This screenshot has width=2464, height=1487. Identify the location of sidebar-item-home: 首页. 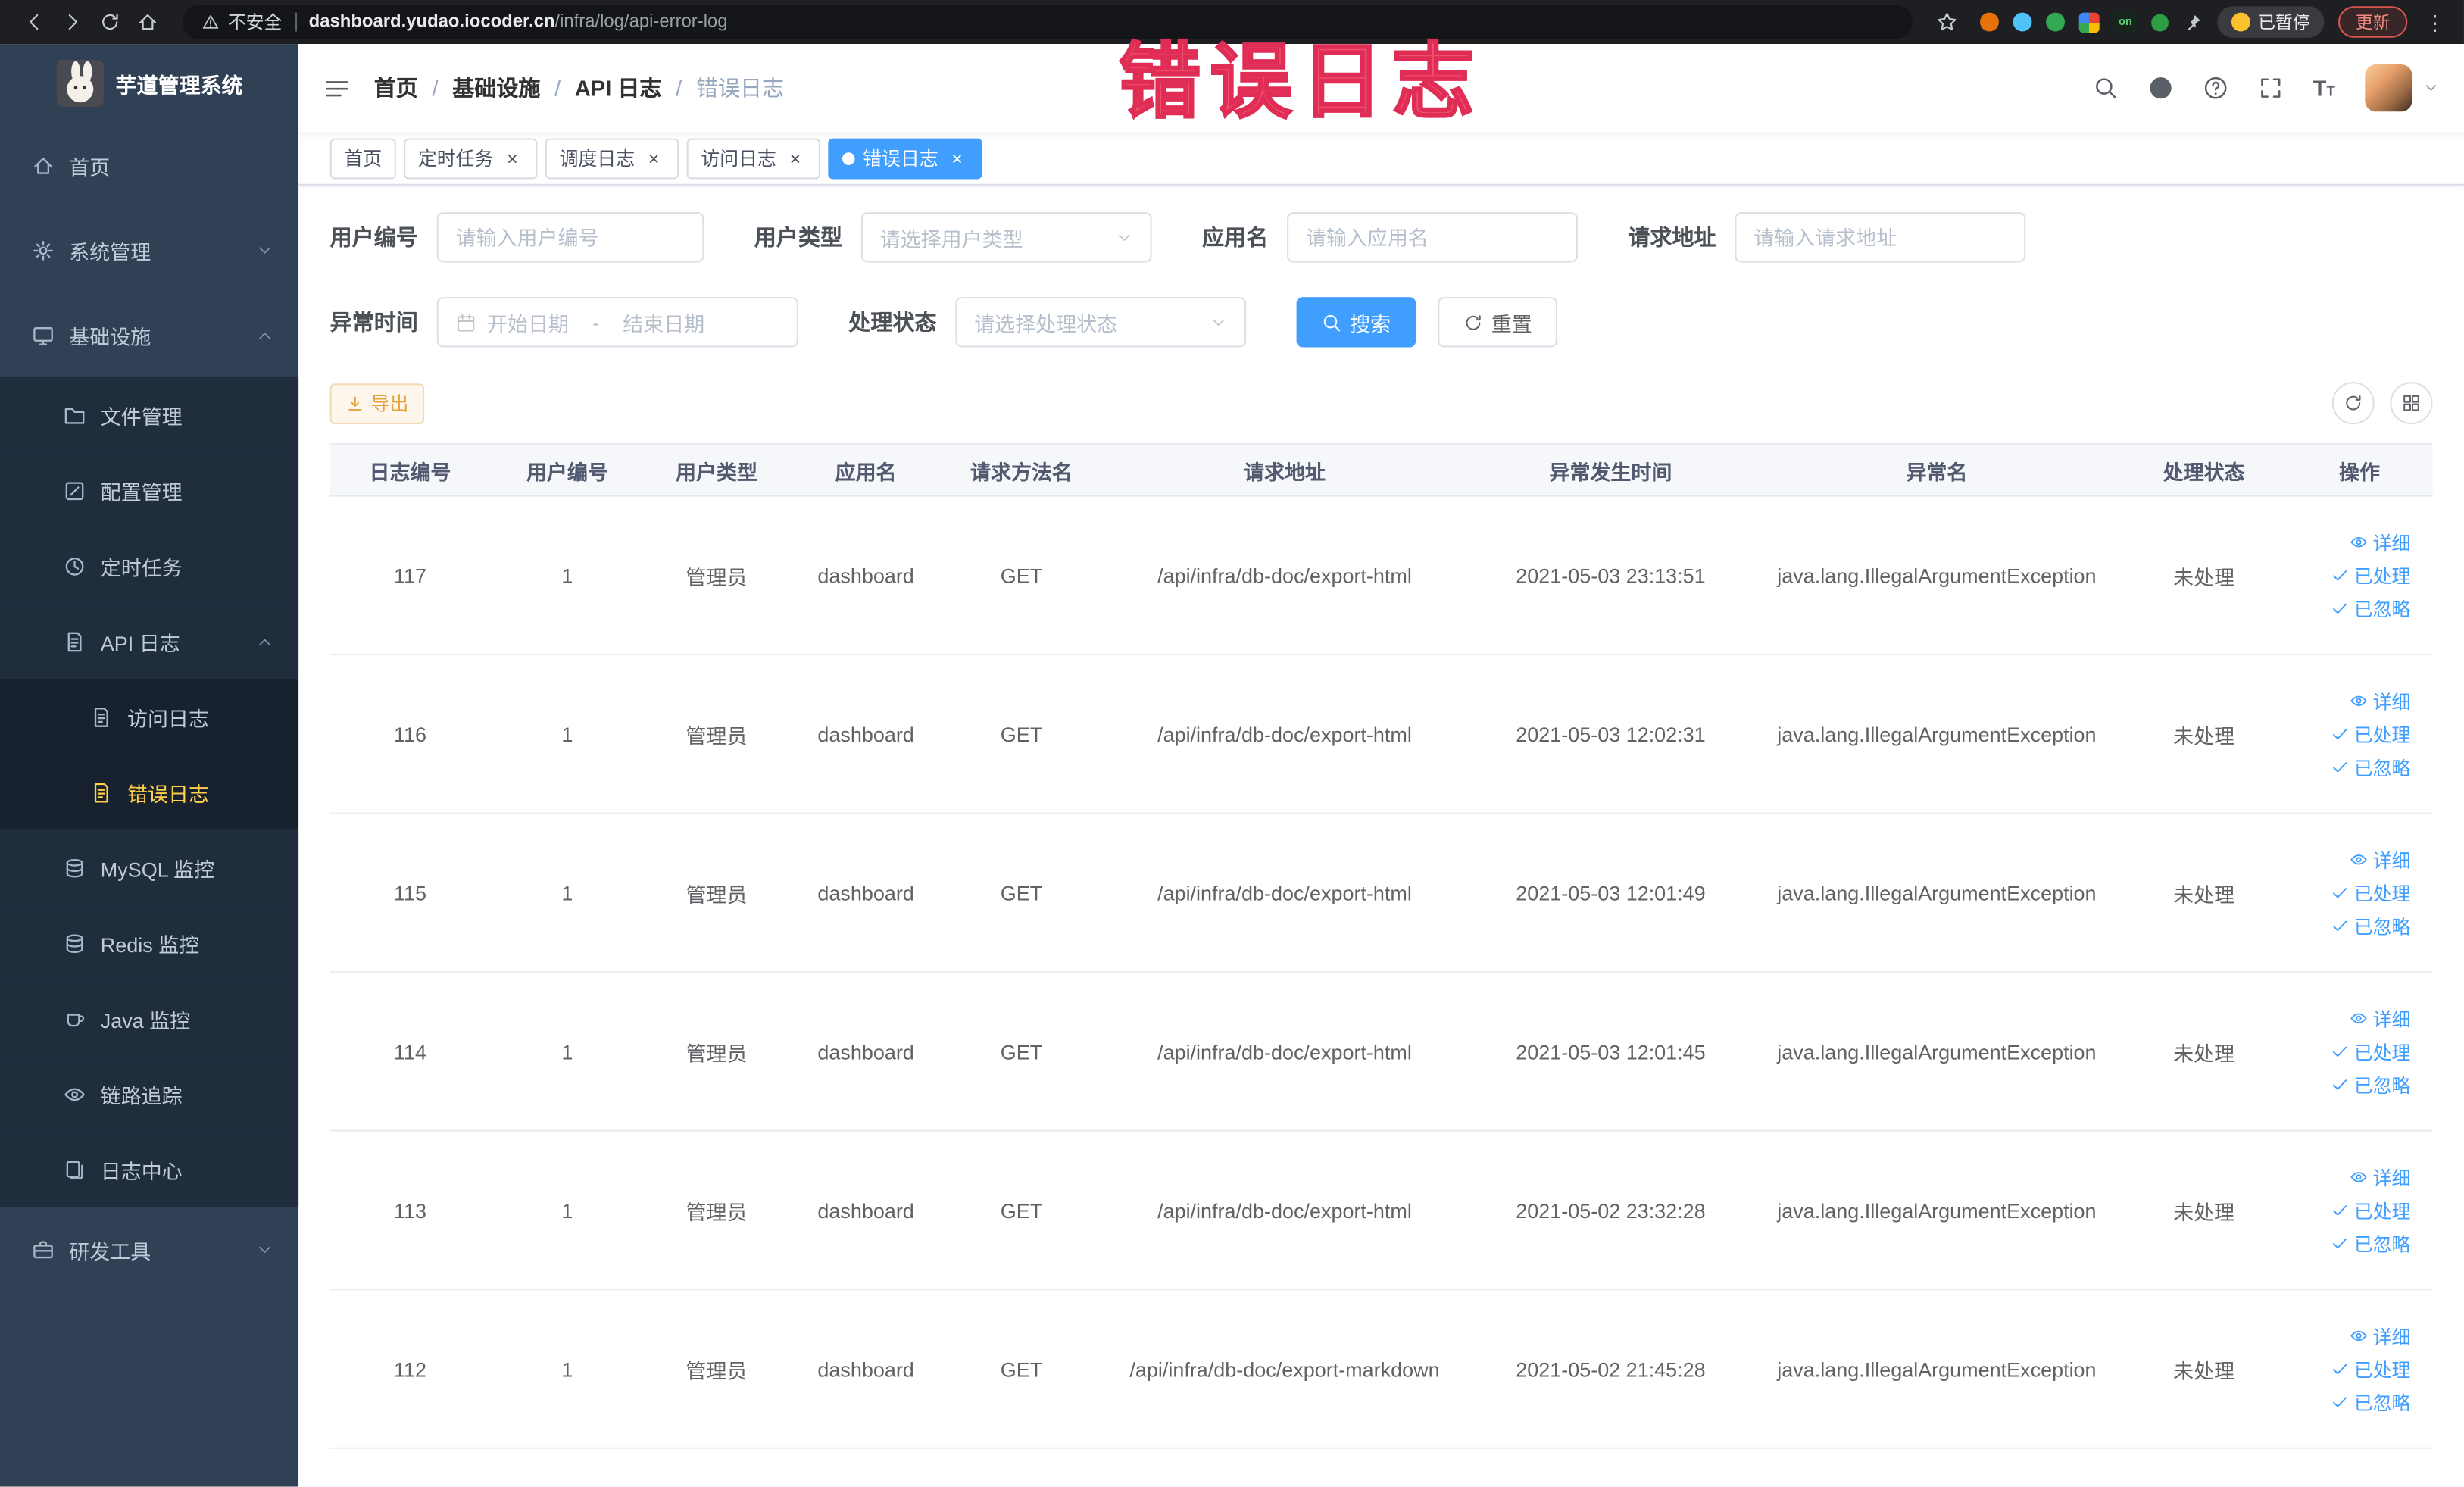
(149, 165).